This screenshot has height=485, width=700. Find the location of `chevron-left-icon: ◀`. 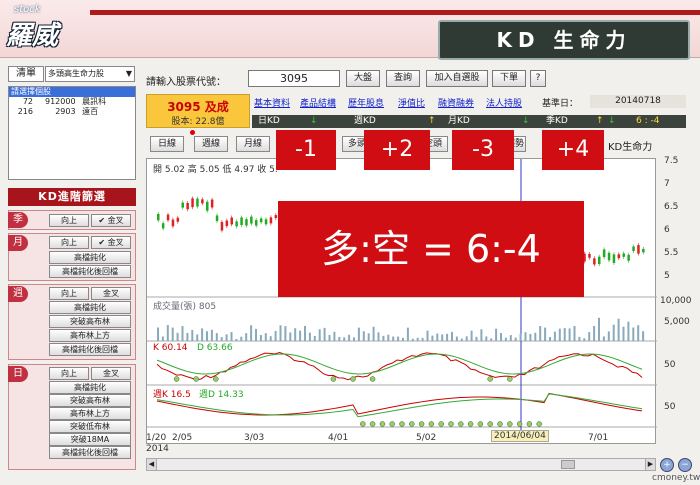

chevron-left-icon: ◀ is located at coordinates (152, 464).